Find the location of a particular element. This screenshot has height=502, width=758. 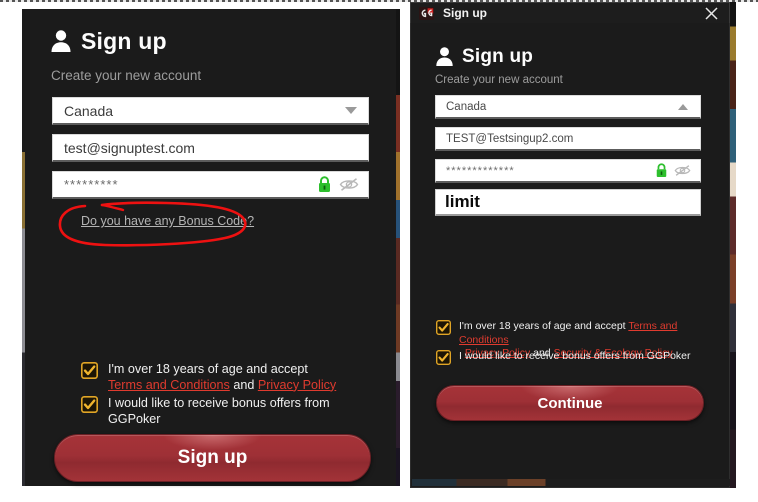

email-field-value: test@signuptest.com is located at coordinates (129, 147).